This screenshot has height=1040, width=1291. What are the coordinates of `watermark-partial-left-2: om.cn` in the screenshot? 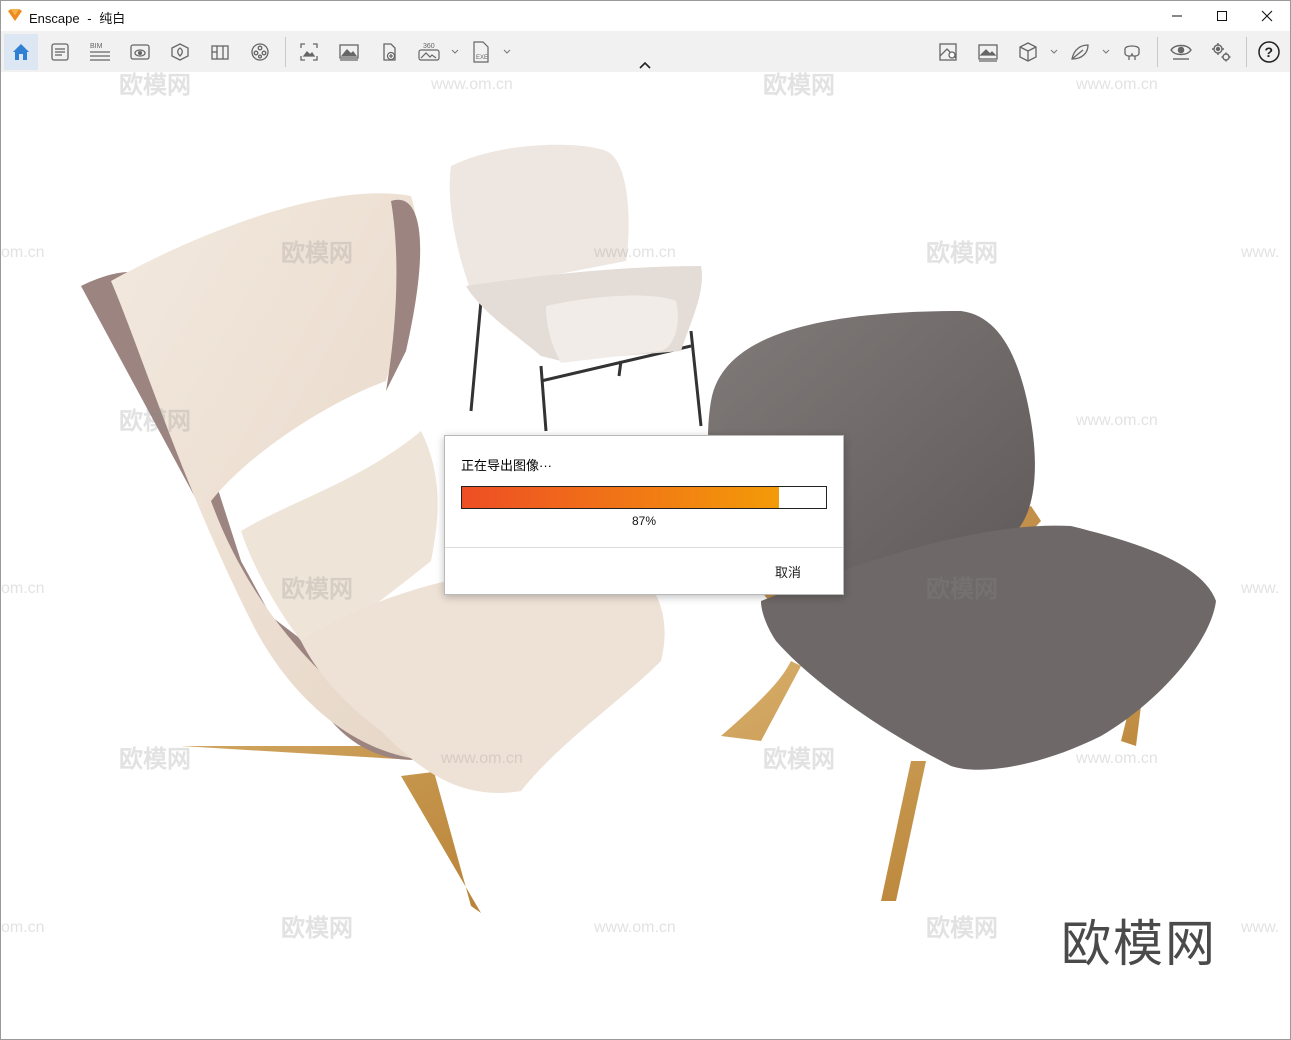 It's located at (23, 588).